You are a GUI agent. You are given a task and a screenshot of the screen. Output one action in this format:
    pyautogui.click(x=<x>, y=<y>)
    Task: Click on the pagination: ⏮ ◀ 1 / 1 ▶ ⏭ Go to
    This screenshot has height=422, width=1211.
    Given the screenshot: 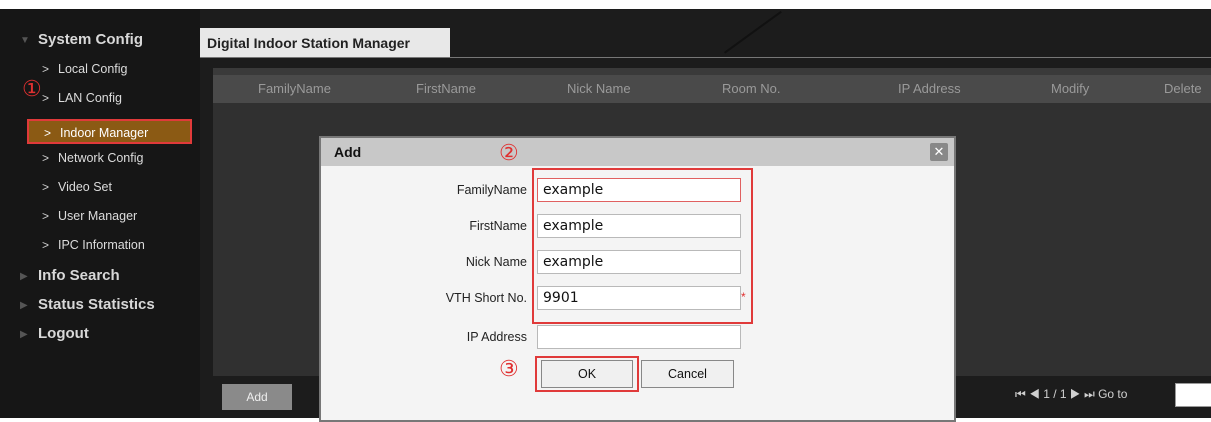 What is the action you would take?
    pyautogui.click(x=1113, y=395)
    